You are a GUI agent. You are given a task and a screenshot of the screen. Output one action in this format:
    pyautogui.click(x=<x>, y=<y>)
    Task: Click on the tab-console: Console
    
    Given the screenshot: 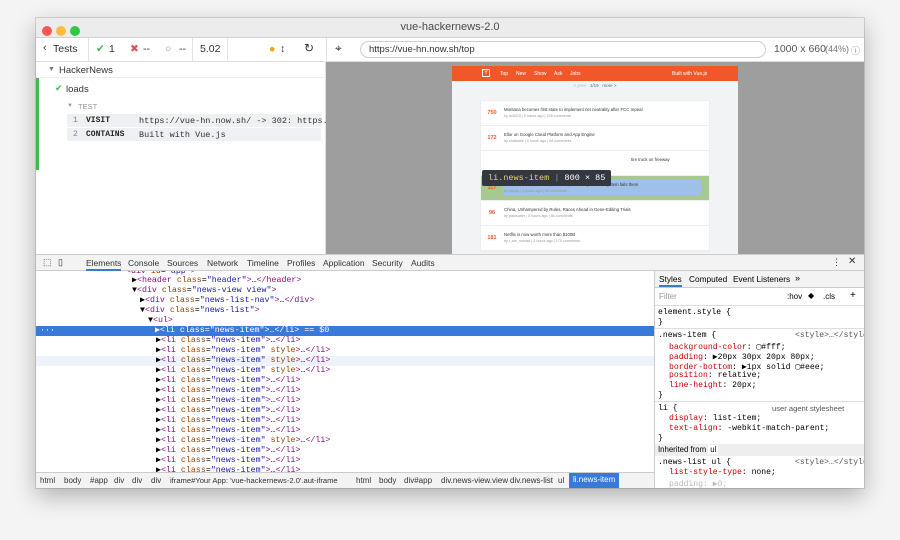 What is the action you would take?
    pyautogui.click(x=143, y=263)
    